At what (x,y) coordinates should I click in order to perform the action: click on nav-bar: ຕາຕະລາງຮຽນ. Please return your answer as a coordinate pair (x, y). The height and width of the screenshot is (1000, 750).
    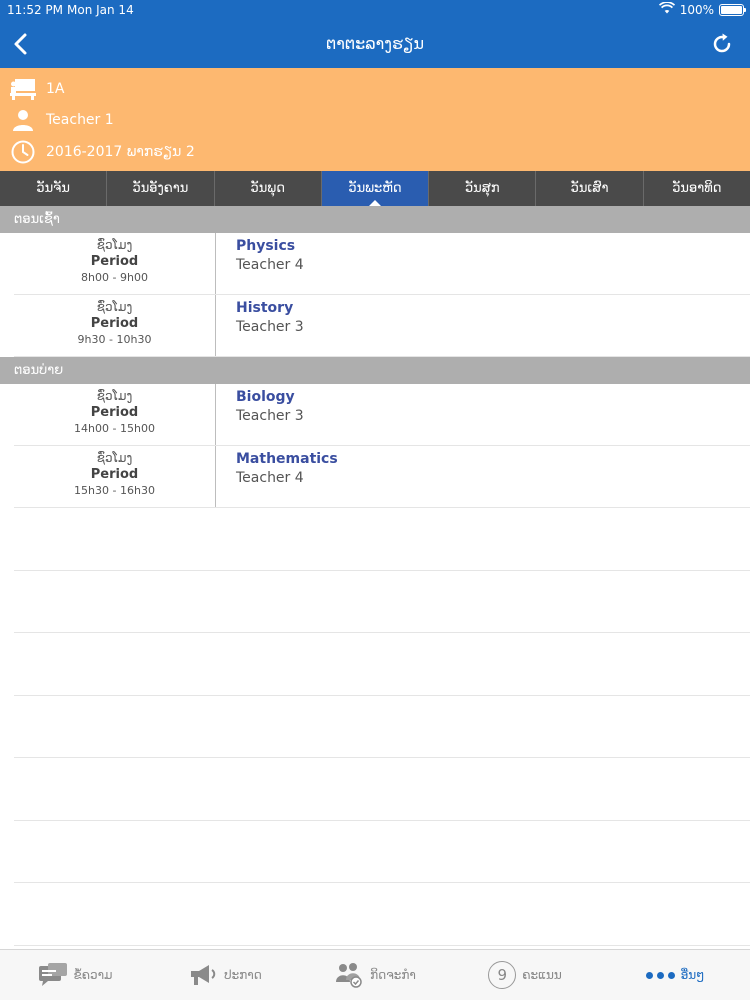
    Looking at the image, I should click on (375, 44).